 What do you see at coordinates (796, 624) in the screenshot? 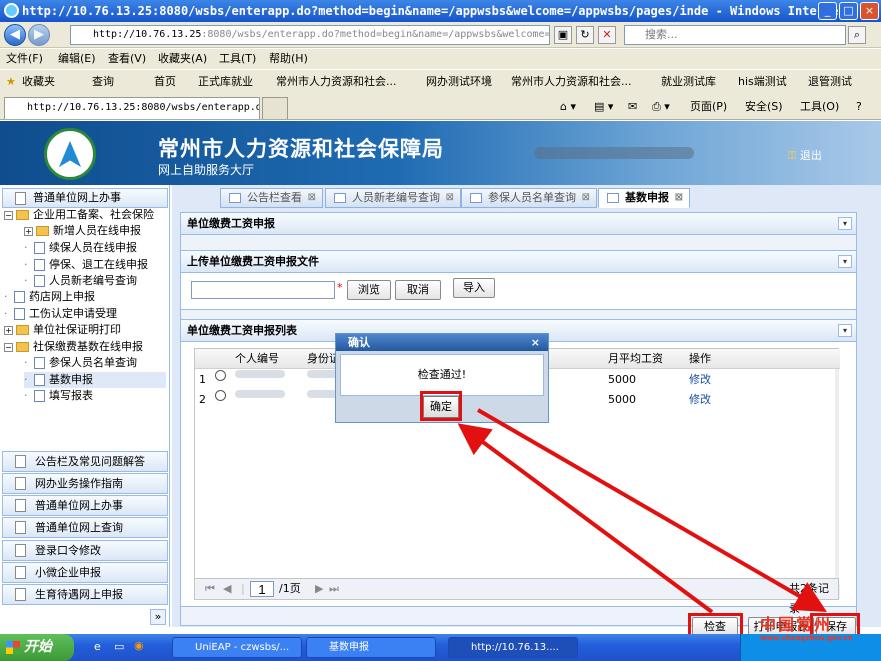
I see `watermark-text: 中国常州` at bounding box center [796, 624].